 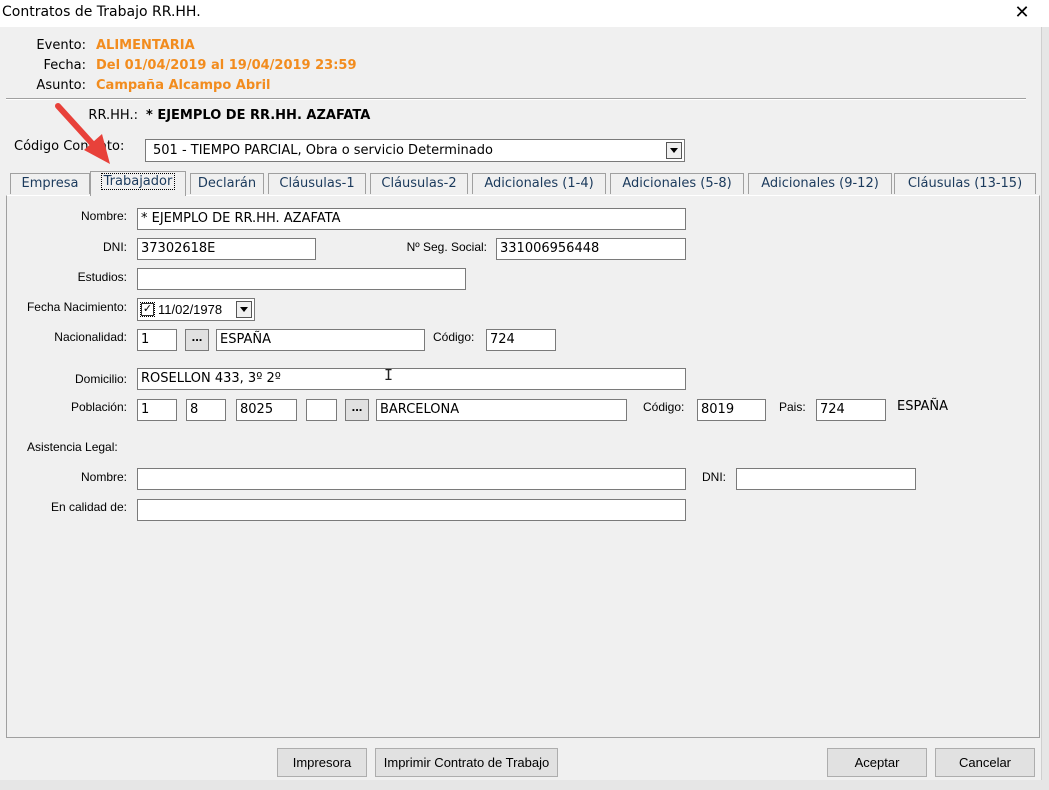 I want to click on fecha-label: Fecha:, so click(x=65, y=65).